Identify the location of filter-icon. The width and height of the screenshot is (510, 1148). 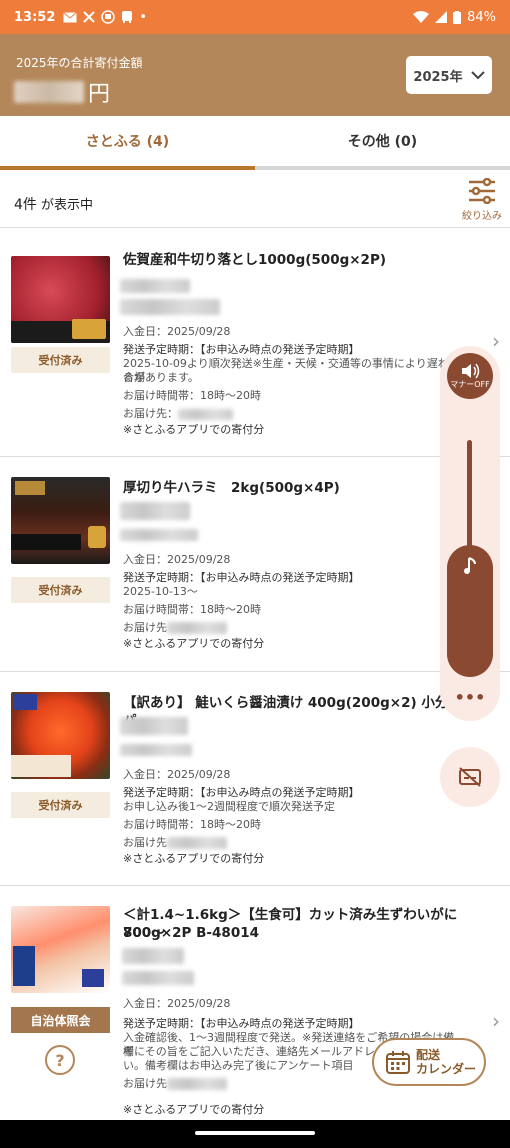
(482, 191).